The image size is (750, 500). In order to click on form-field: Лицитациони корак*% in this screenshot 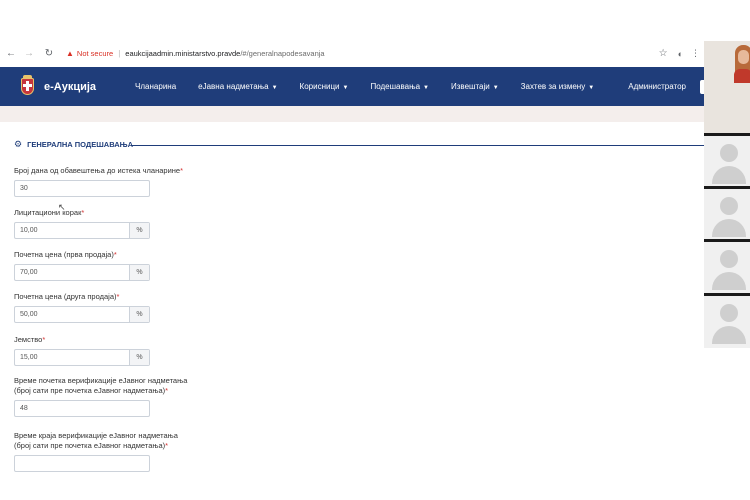, I will do `click(82, 223)`.